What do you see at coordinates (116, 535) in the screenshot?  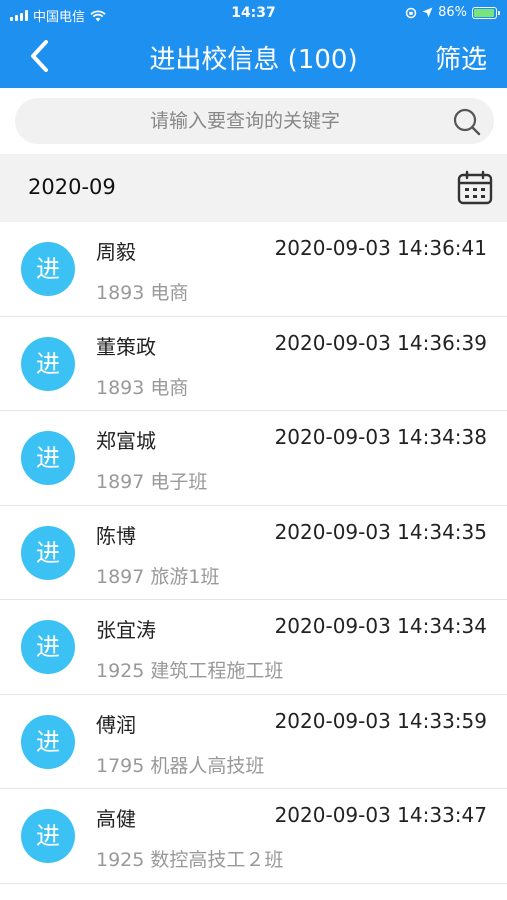 I see `student-name: 陈博` at bounding box center [116, 535].